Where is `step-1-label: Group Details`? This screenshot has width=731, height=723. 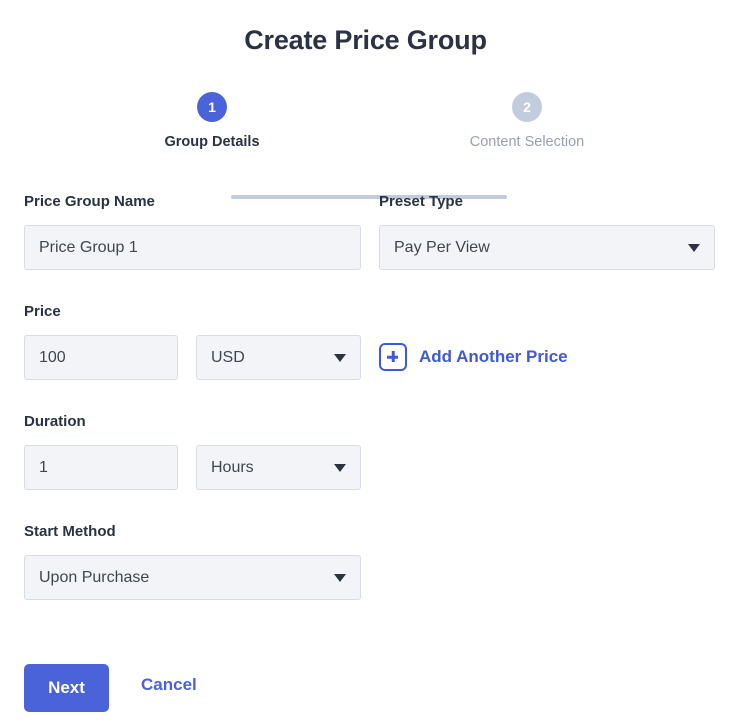
step-1-label: Group Details is located at coordinates (212, 142).